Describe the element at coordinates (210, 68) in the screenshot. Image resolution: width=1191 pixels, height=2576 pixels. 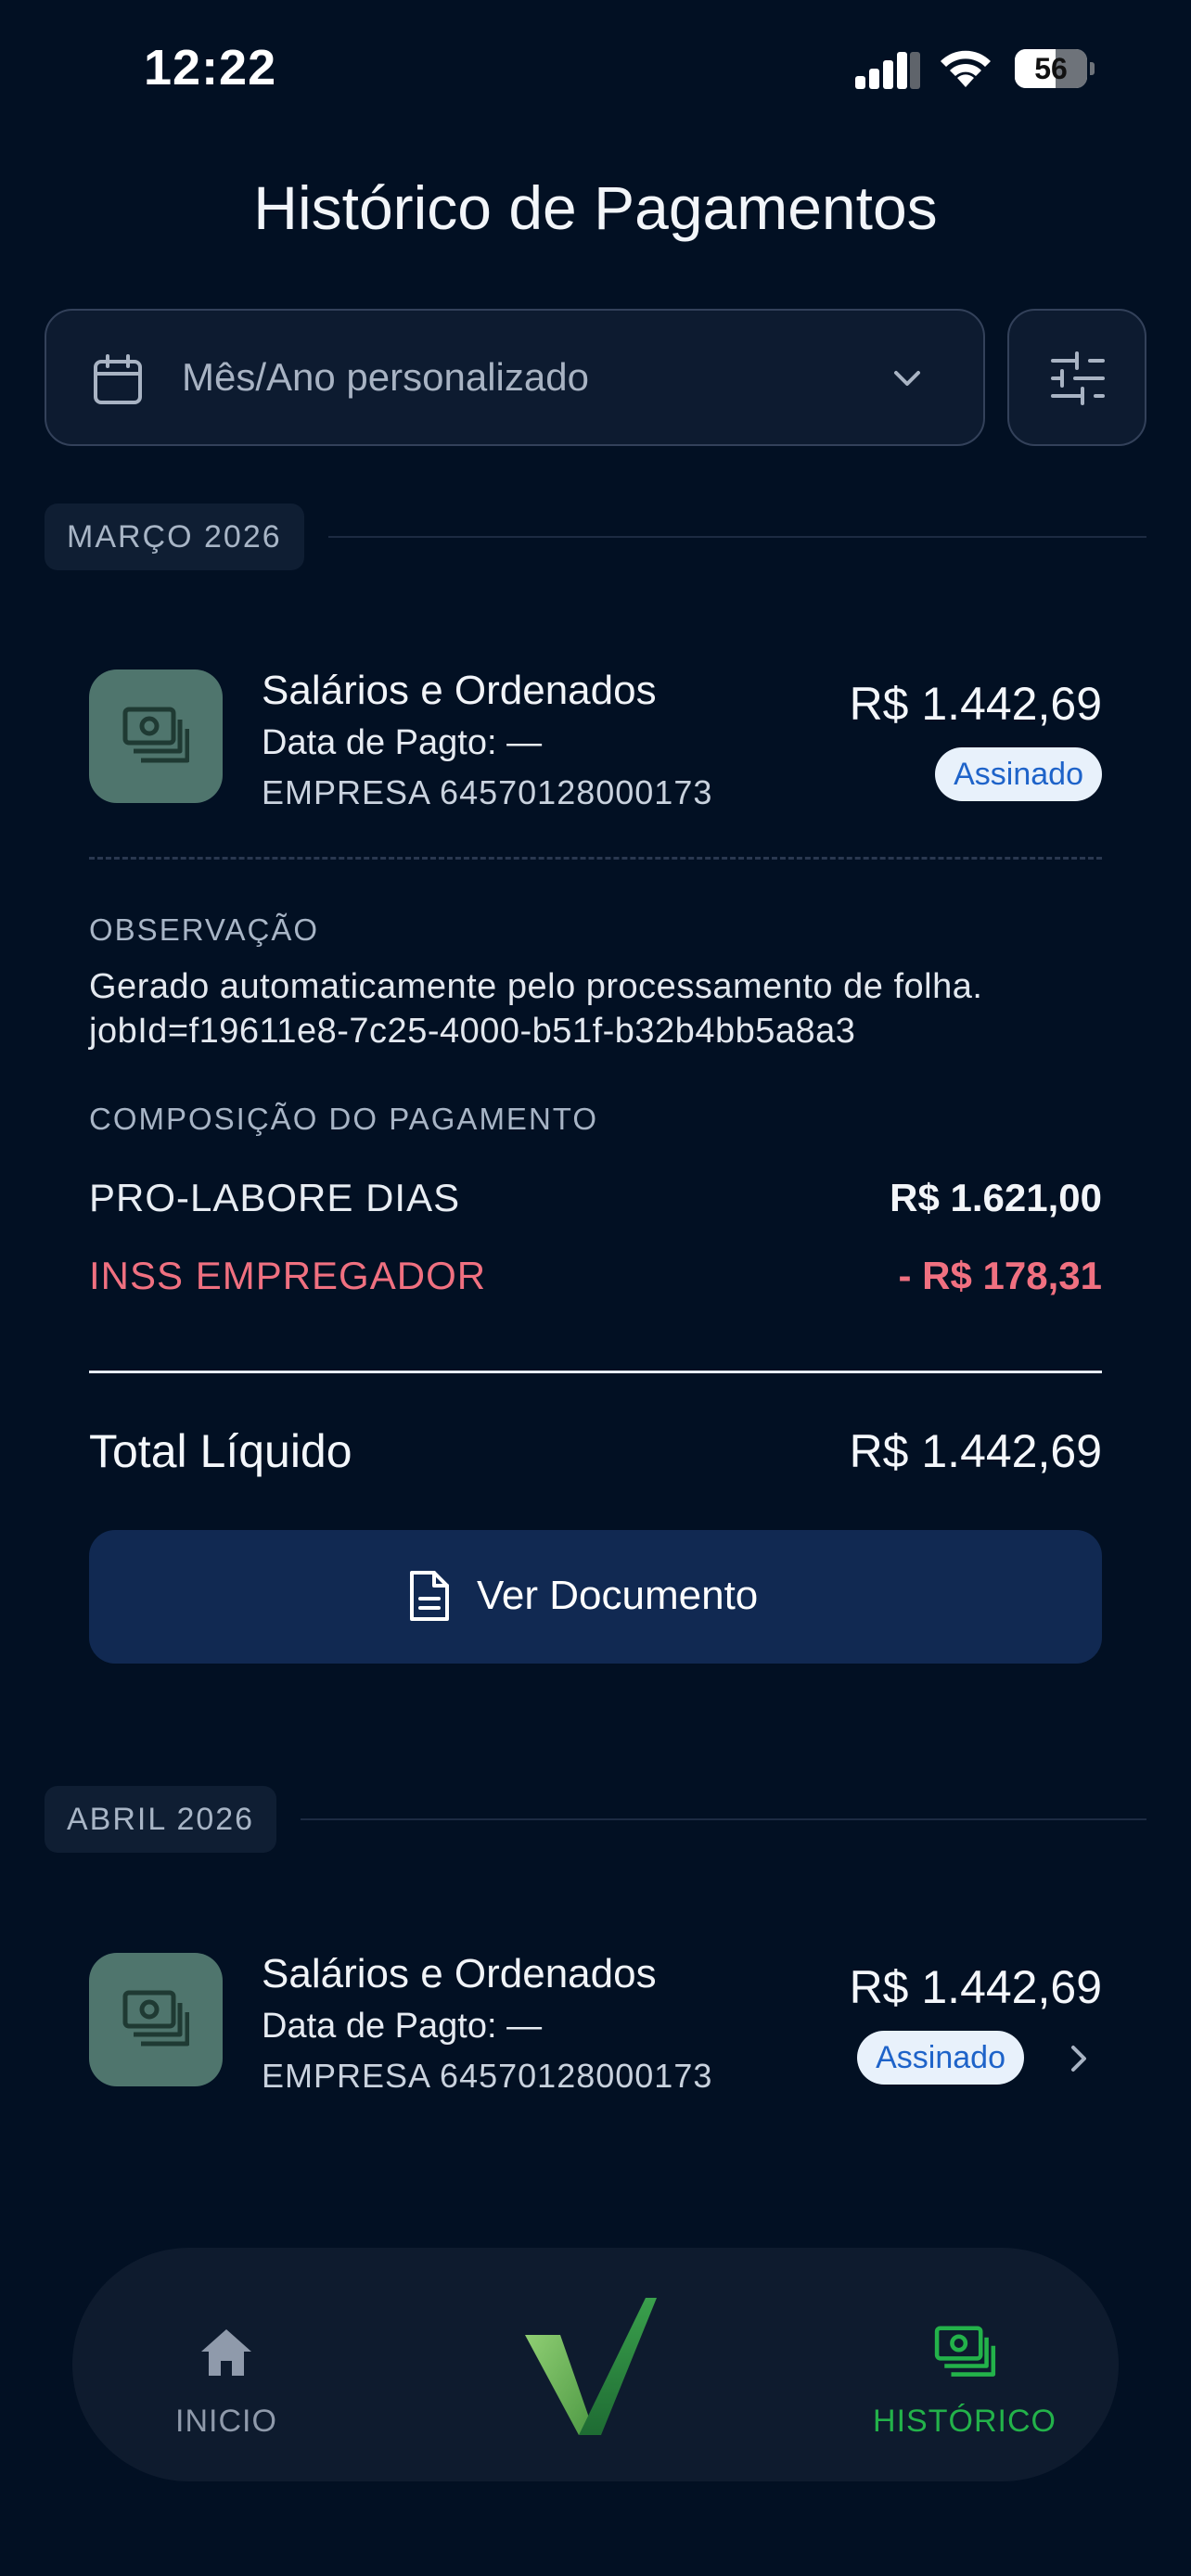
I see `status-time: 12:22` at that location.